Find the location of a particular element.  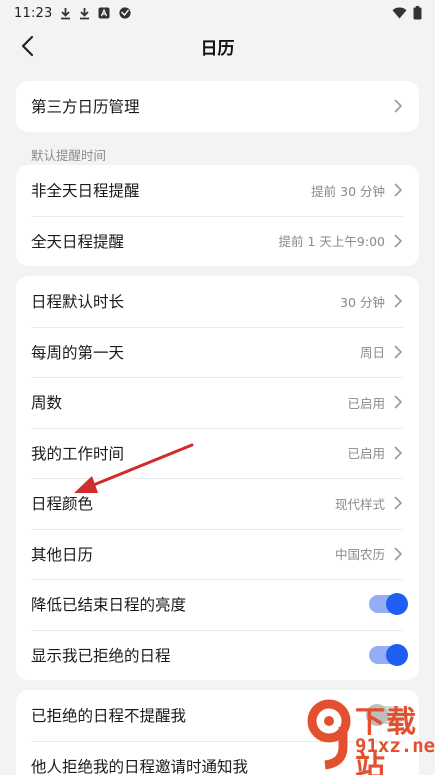

row-value: 现代样式 is located at coordinates (359, 504).